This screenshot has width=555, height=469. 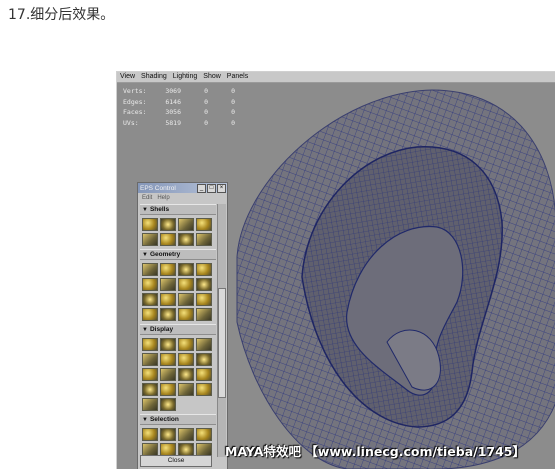 I want to click on hud-row-faces: Faces: 3056 0 0, so click(x=179, y=112).